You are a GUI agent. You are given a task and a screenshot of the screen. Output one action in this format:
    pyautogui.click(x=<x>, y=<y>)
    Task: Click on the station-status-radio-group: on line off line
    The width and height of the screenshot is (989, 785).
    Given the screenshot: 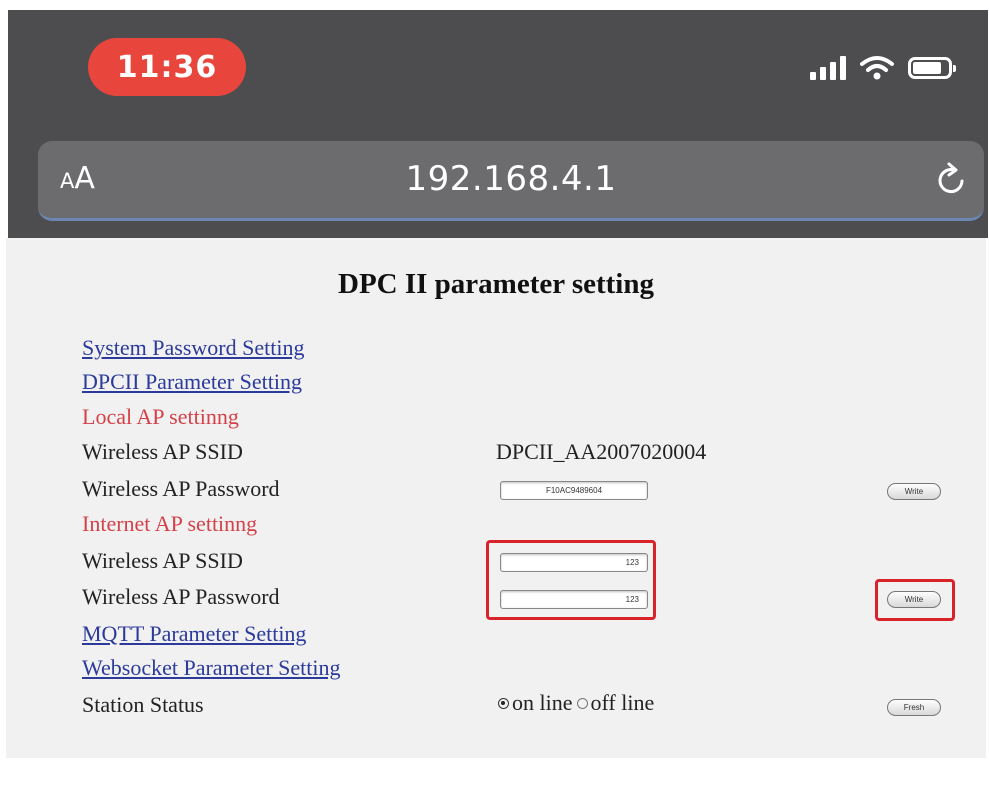 What is the action you would take?
    pyautogui.click(x=576, y=703)
    